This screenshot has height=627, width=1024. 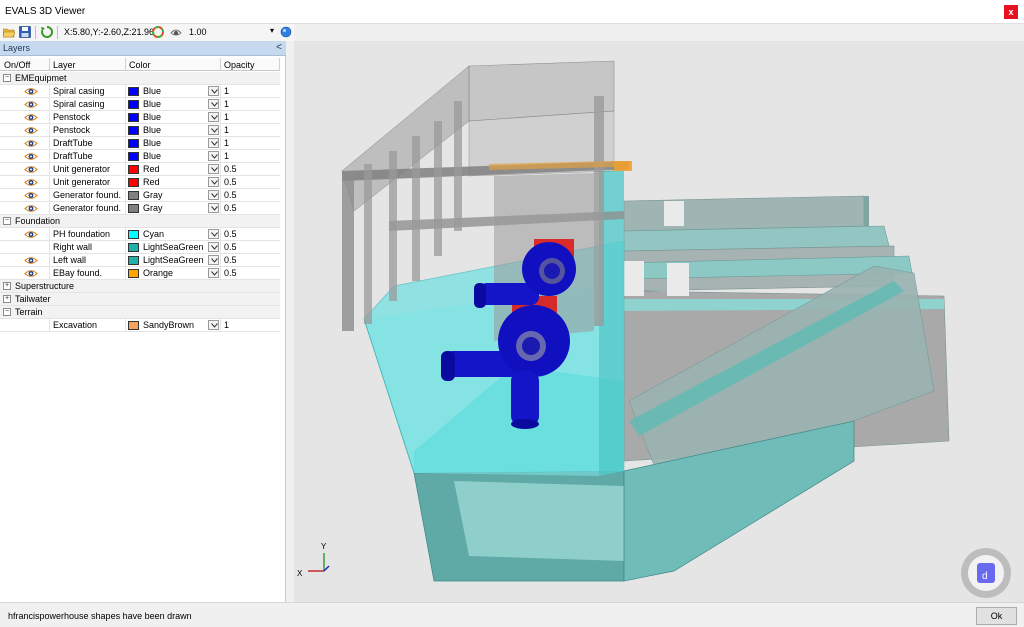 What do you see at coordinates (17, 65) in the screenshot?
I see `column-header-onoff: On/Off` at bounding box center [17, 65].